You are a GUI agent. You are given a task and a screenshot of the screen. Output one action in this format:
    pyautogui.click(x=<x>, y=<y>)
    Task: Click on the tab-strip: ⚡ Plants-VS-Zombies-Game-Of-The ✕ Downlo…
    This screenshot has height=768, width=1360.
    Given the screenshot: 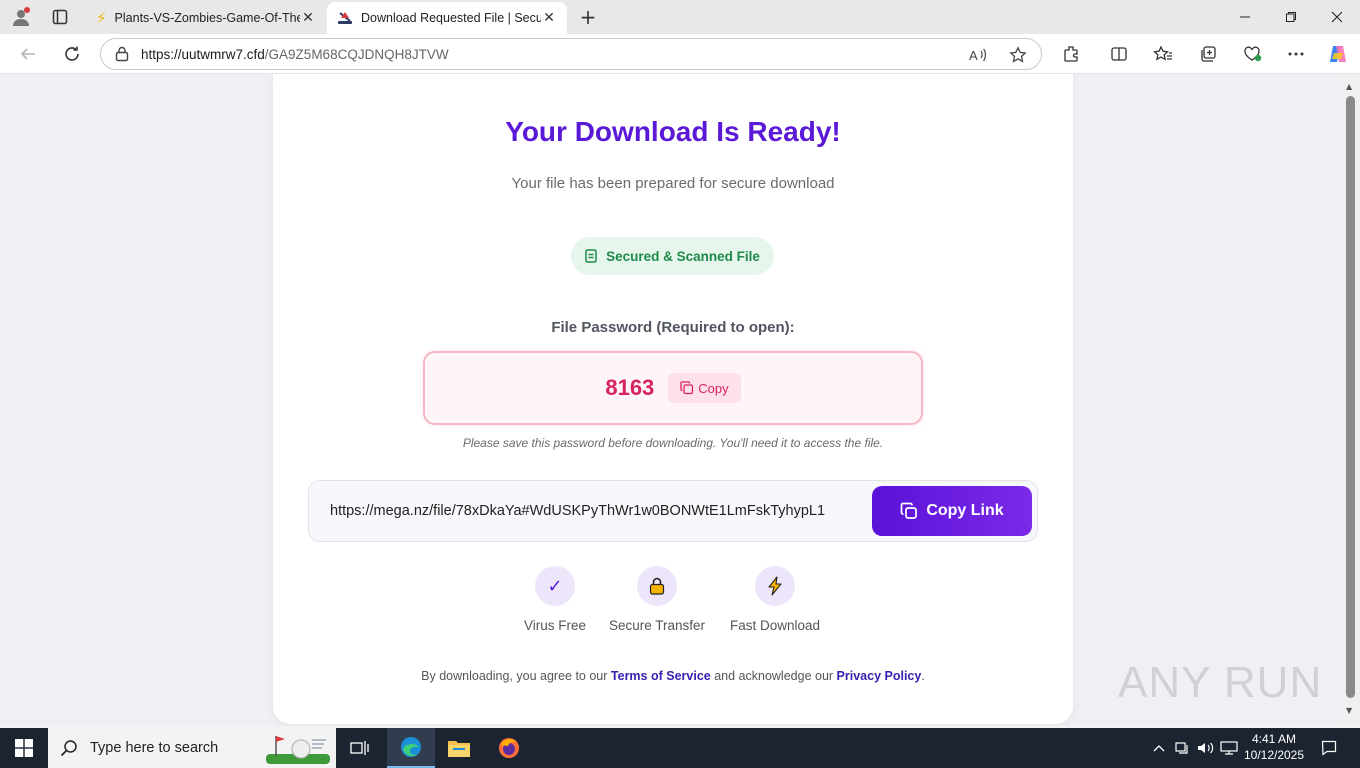 What is the action you would take?
    pyautogui.click(x=680, y=17)
    